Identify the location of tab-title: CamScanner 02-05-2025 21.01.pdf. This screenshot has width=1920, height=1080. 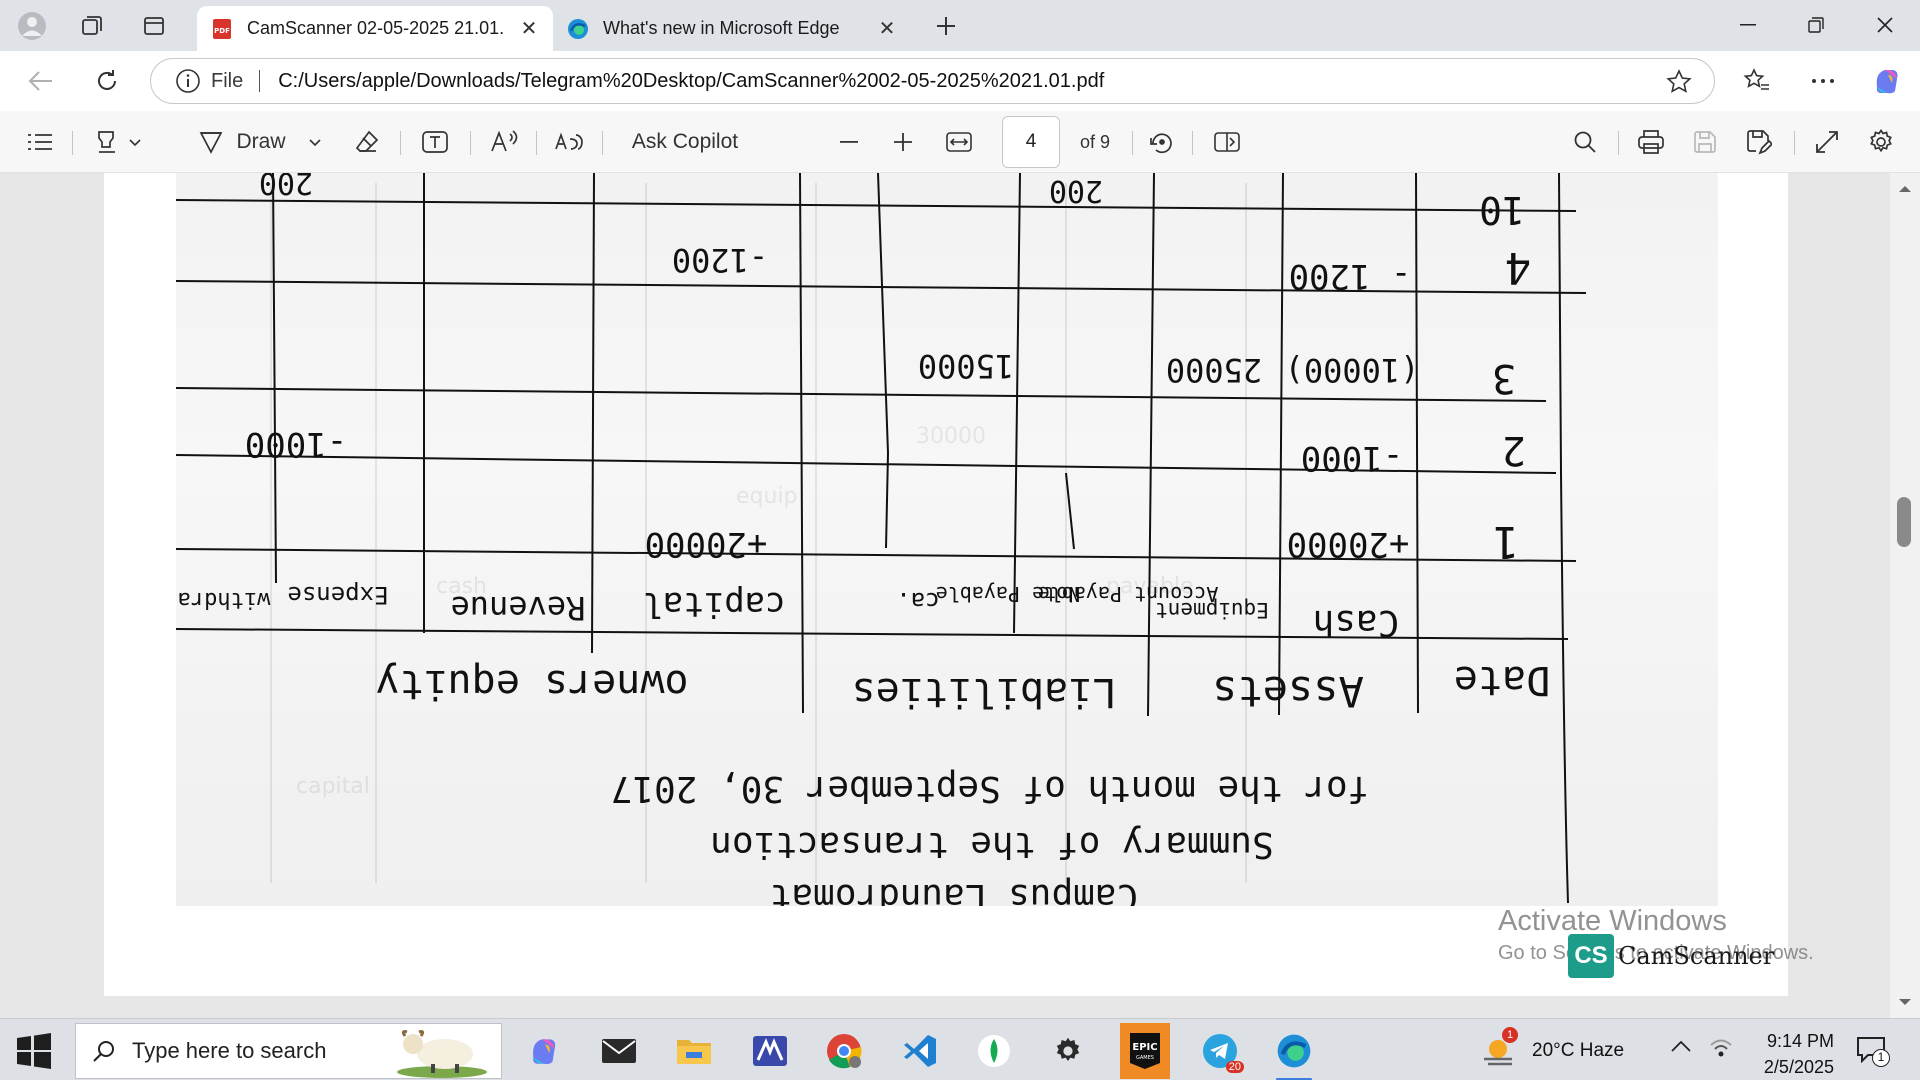
(376, 28).